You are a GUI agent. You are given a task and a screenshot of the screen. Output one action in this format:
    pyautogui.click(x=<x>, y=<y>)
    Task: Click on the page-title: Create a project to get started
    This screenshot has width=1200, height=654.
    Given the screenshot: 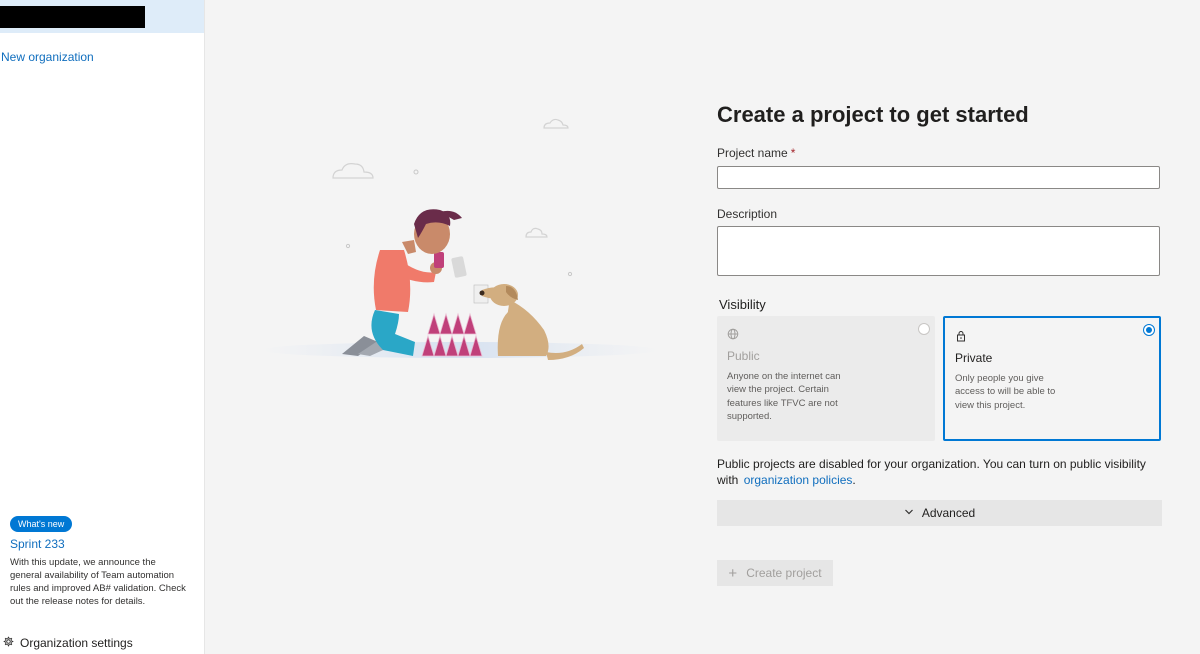 What is the action you would take?
    pyautogui.click(x=873, y=114)
    